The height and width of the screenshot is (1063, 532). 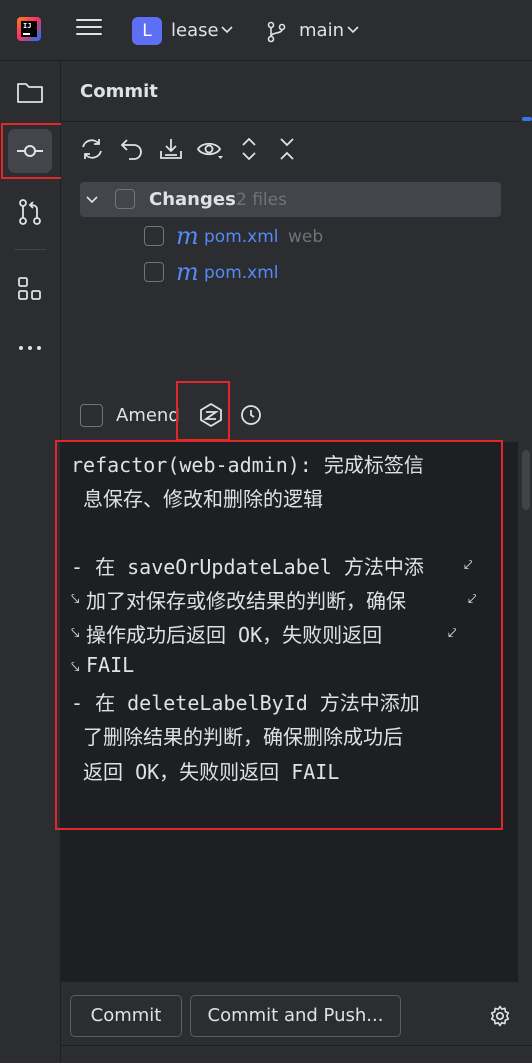 What do you see at coordinates (147, 31) in the screenshot?
I see `project-badge: L` at bounding box center [147, 31].